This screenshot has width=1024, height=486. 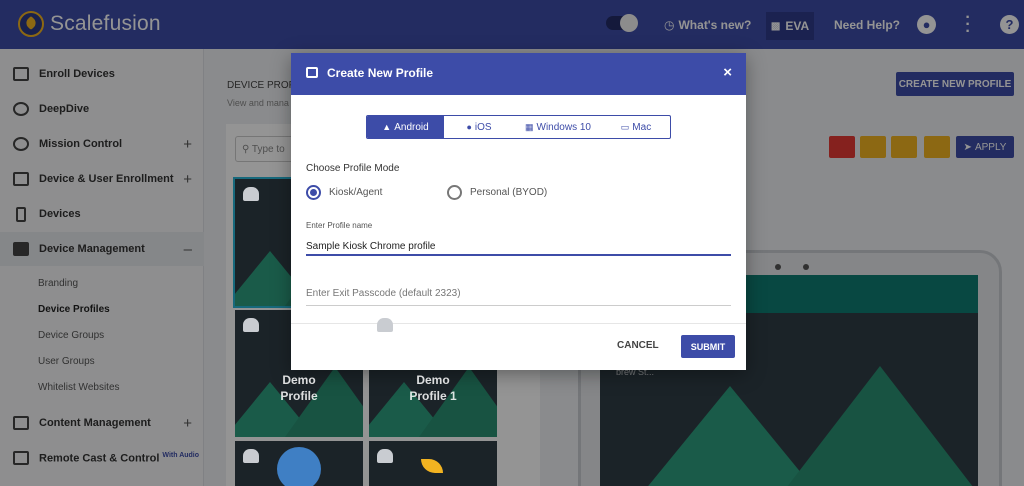 I want to click on radio-personal-byod: Personal (BYOD), so click(x=497, y=192).